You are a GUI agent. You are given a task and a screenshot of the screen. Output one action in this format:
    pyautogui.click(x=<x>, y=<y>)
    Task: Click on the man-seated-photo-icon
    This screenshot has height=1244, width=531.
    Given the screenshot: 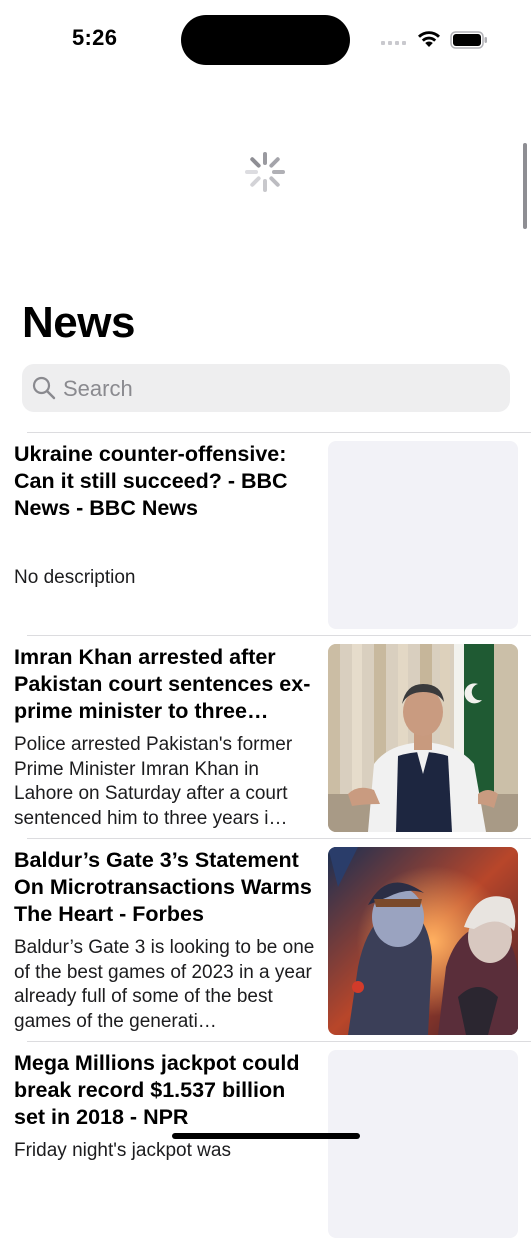 What is the action you would take?
    pyautogui.click(x=423, y=738)
    